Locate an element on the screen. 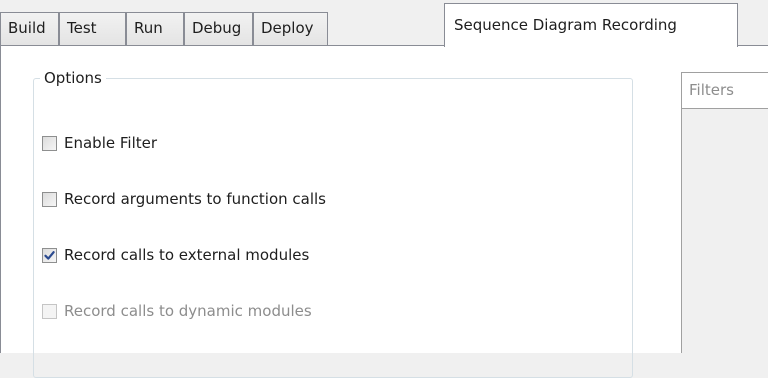 This screenshot has width=768, height=378. tab-sequence-diagram-recording: Sequence Diagram Recording is located at coordinates (591, 25).